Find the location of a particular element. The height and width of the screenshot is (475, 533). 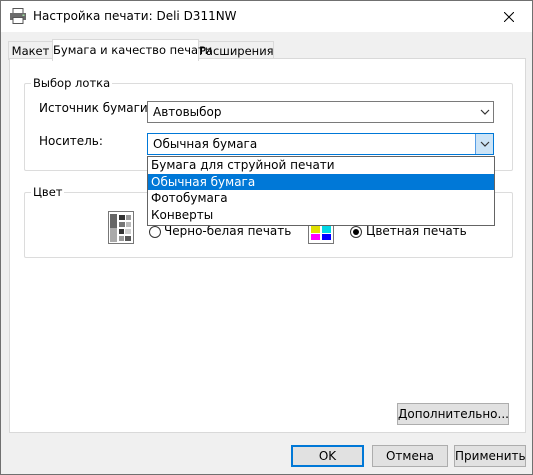

close-button is located at coordinates (509, 16).